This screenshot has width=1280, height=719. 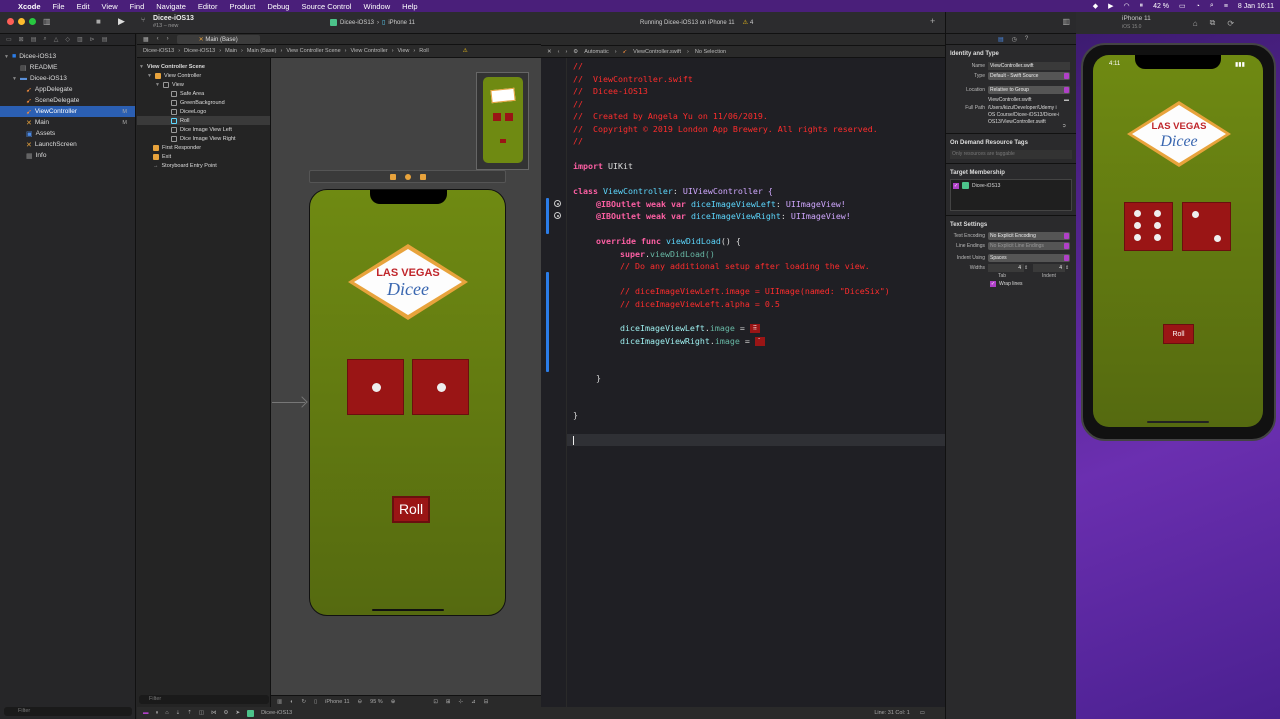 What do you see at coordinates (203, 93) in the screenshot?
I see `outline-safe-area: Safe Area` at bounding box center [203, 93].